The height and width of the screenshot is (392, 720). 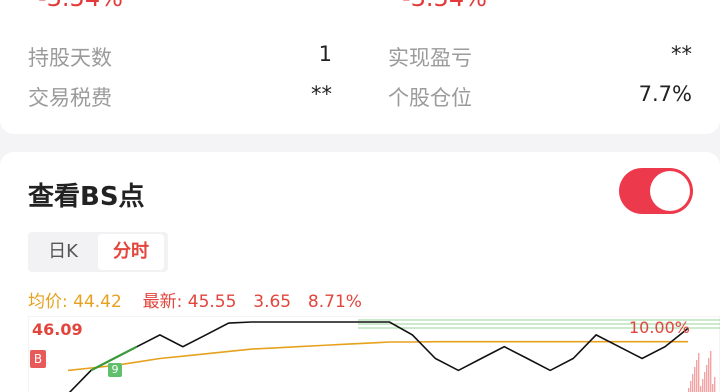 I want to click on realized-pl-value: **, so click(x=681, y=54).